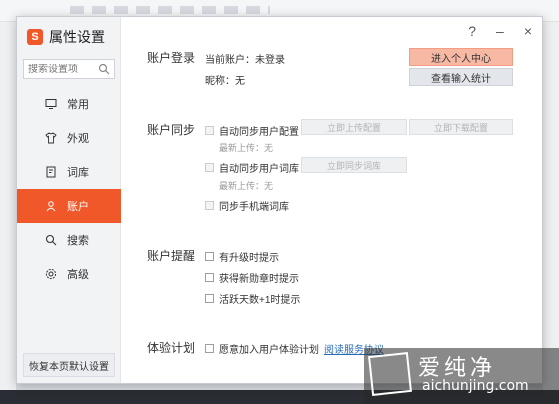 The image size is (559, 404). I want to click on user-icon, so click(51, 206).